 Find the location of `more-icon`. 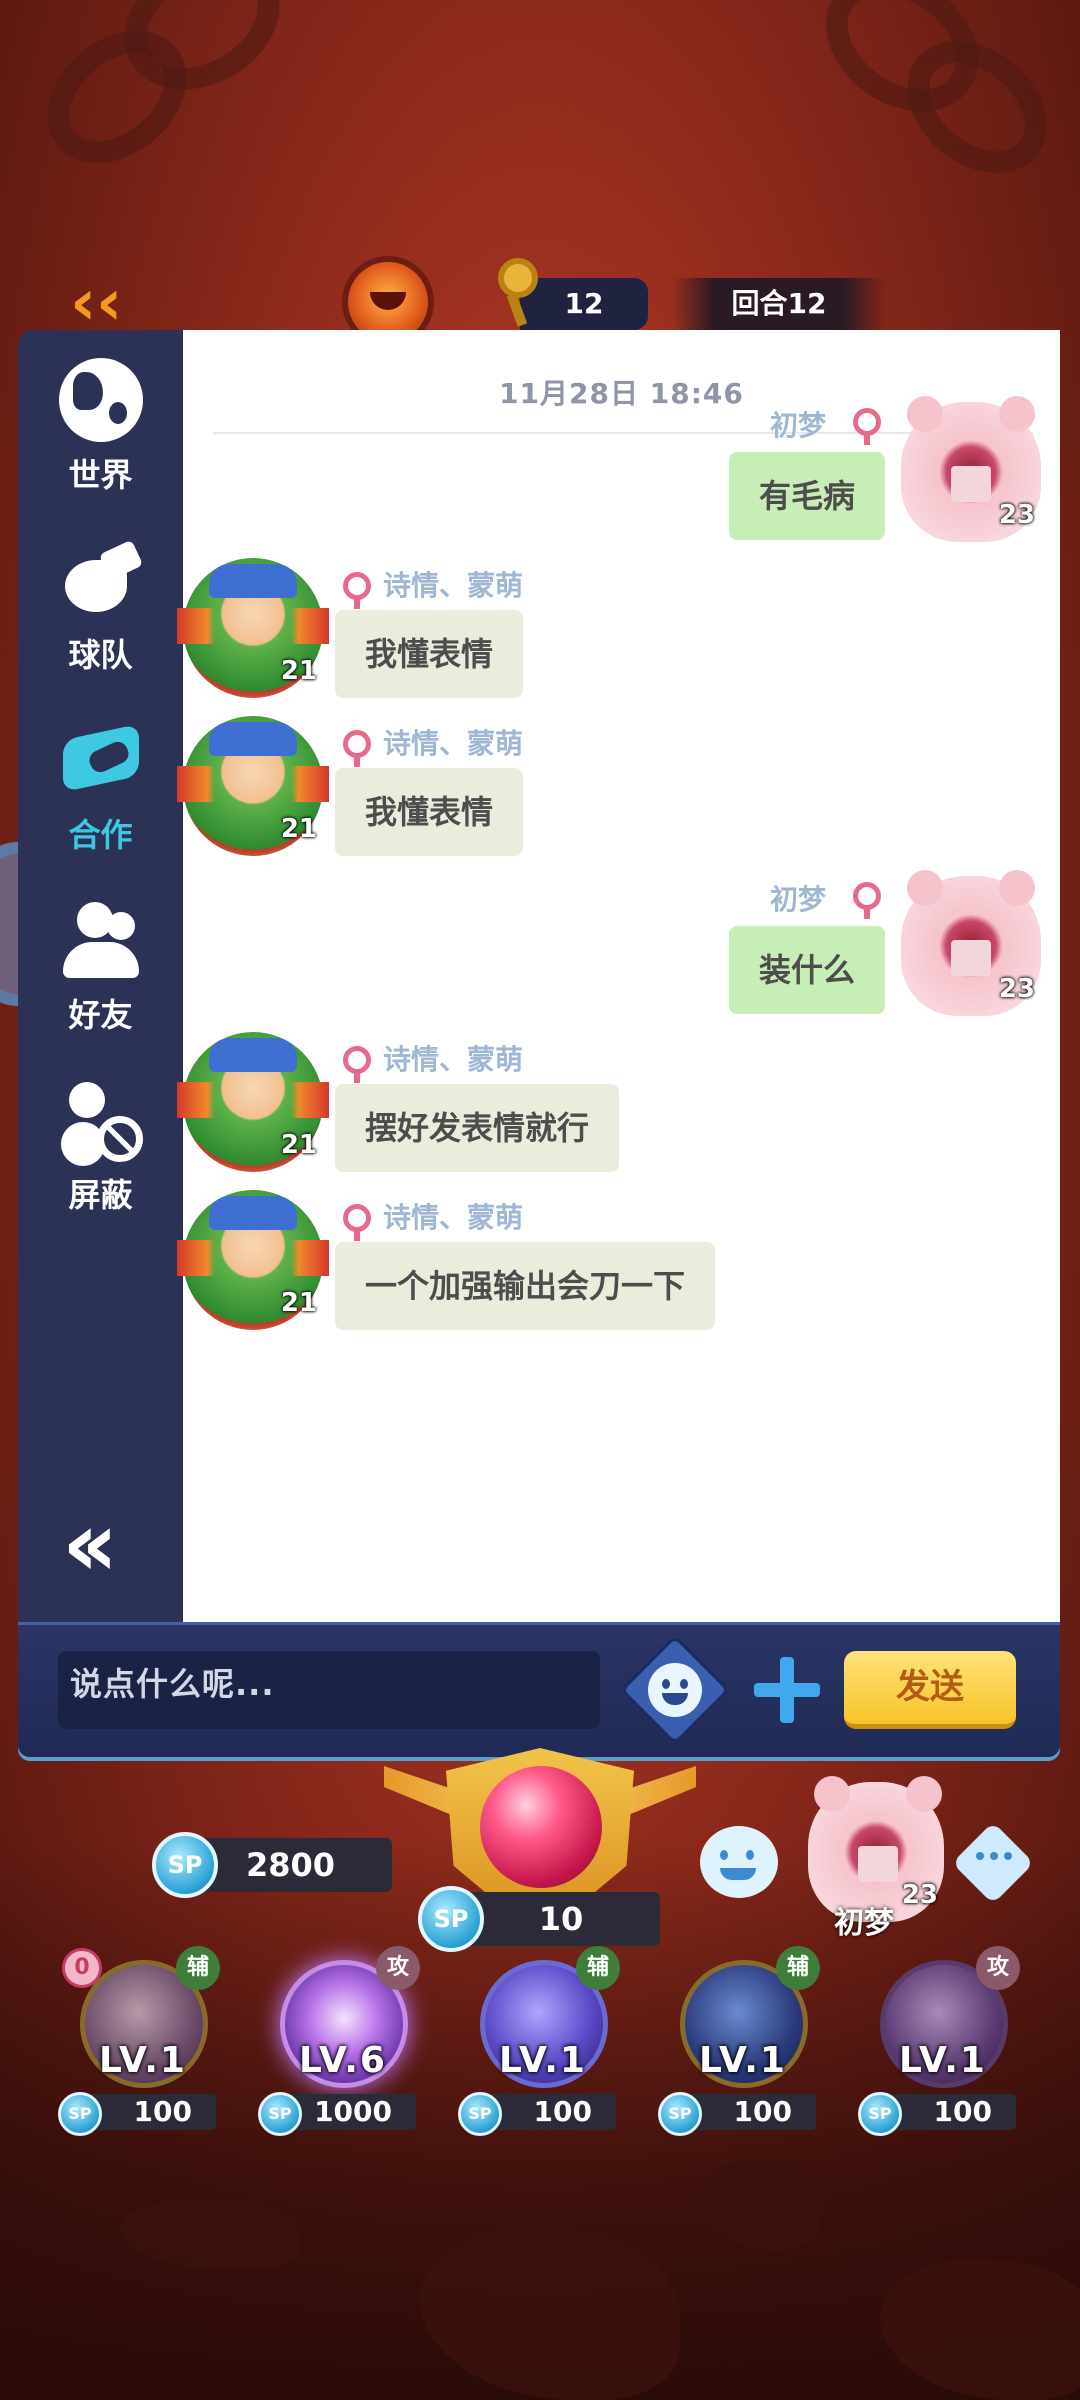

more-icon is located at coordinates (993, 1863).